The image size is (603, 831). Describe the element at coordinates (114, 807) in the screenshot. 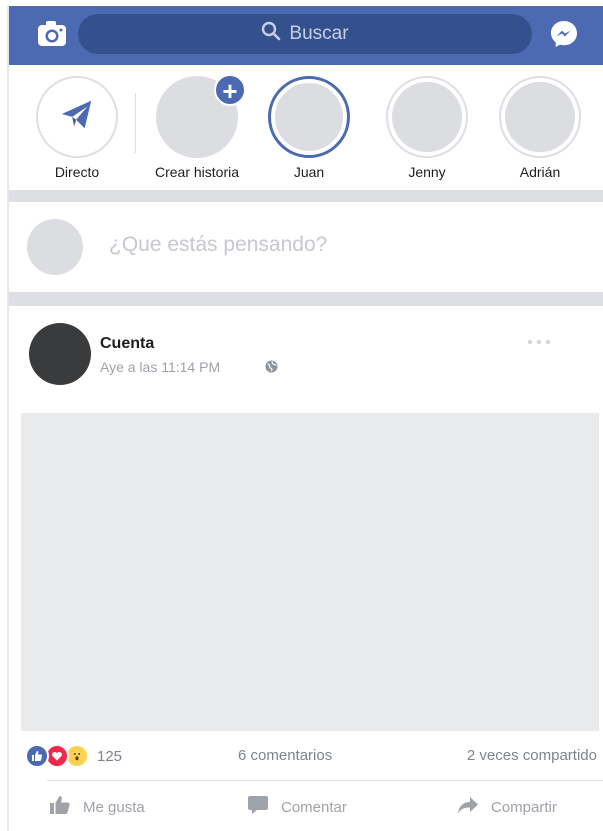

I see `like-label: Me gusta` at that location.